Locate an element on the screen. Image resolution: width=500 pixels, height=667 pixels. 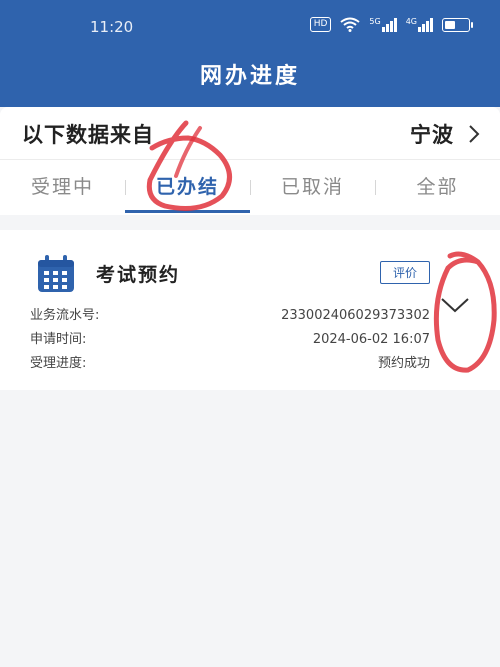
signal-4g: 4G is located at coordinates (419, 24).